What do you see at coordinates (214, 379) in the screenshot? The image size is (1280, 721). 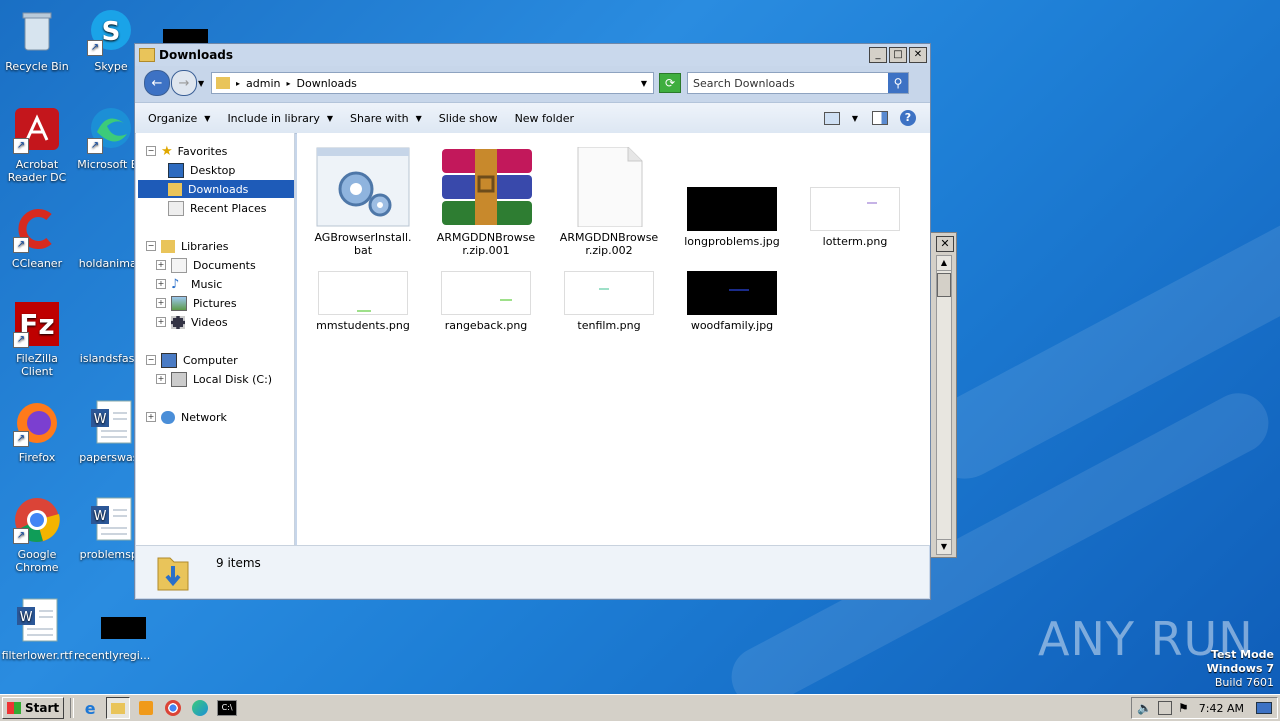 I see `nav-local-disk: + Local Disk (C:)` at bounding box center [214, 379].